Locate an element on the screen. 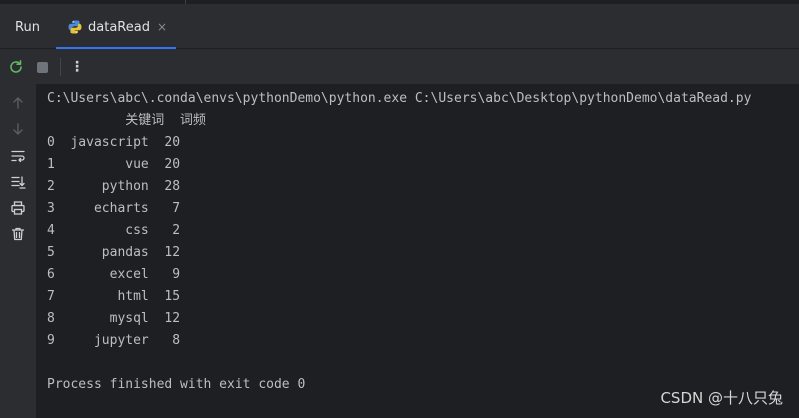 Image resolution: width=799 pixels, height=418 pixels. console-sidebar is located at coordinates (18, 251).